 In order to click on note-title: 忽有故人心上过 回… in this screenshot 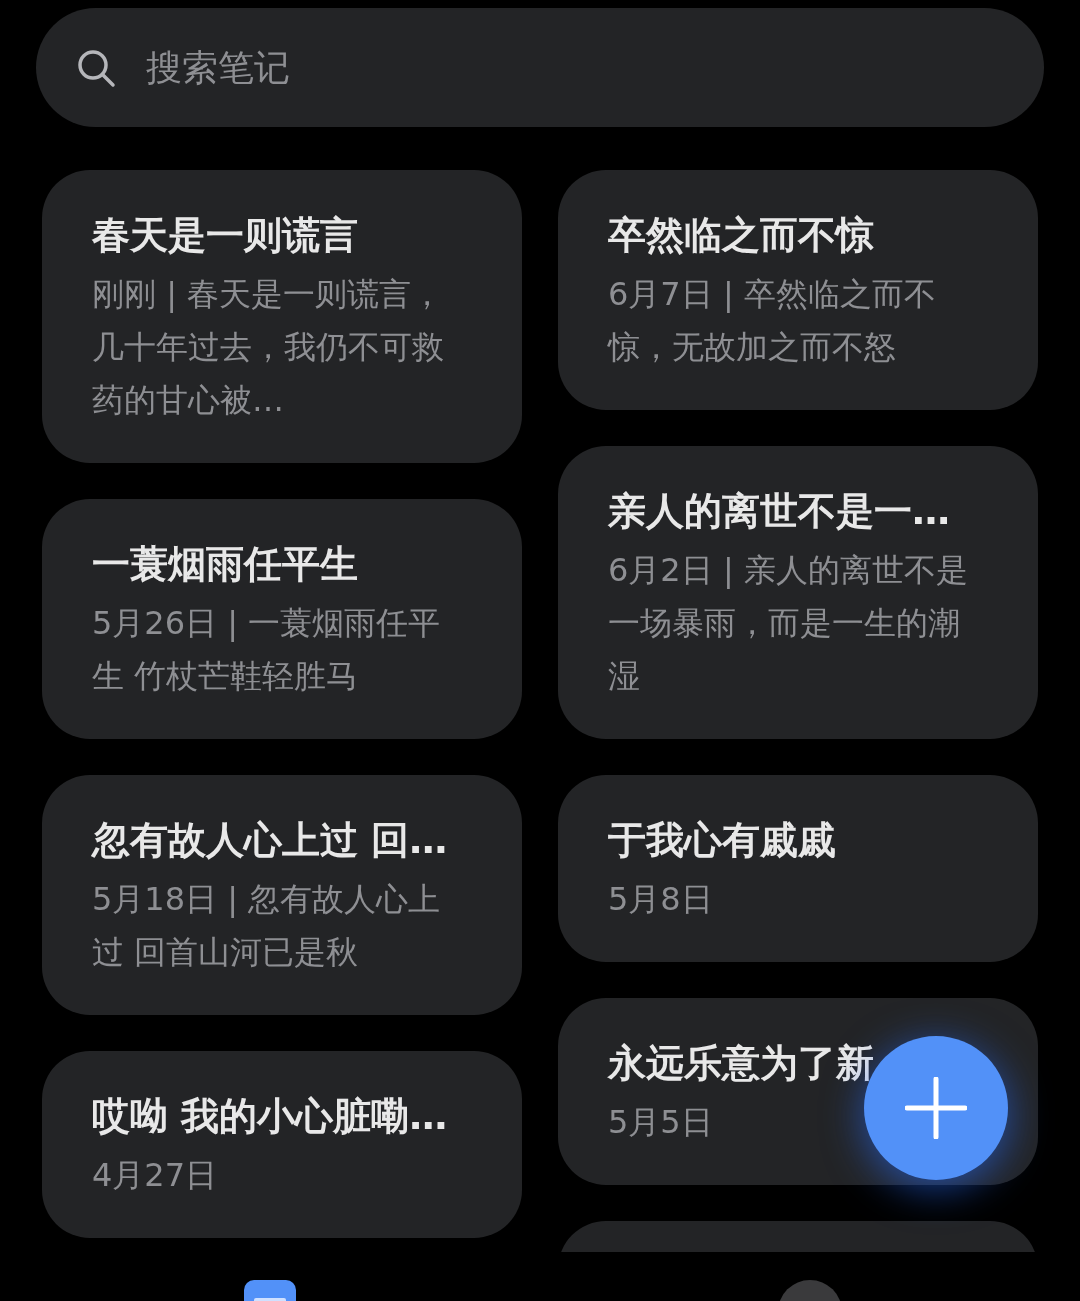, I will do `click(270, 840)`.